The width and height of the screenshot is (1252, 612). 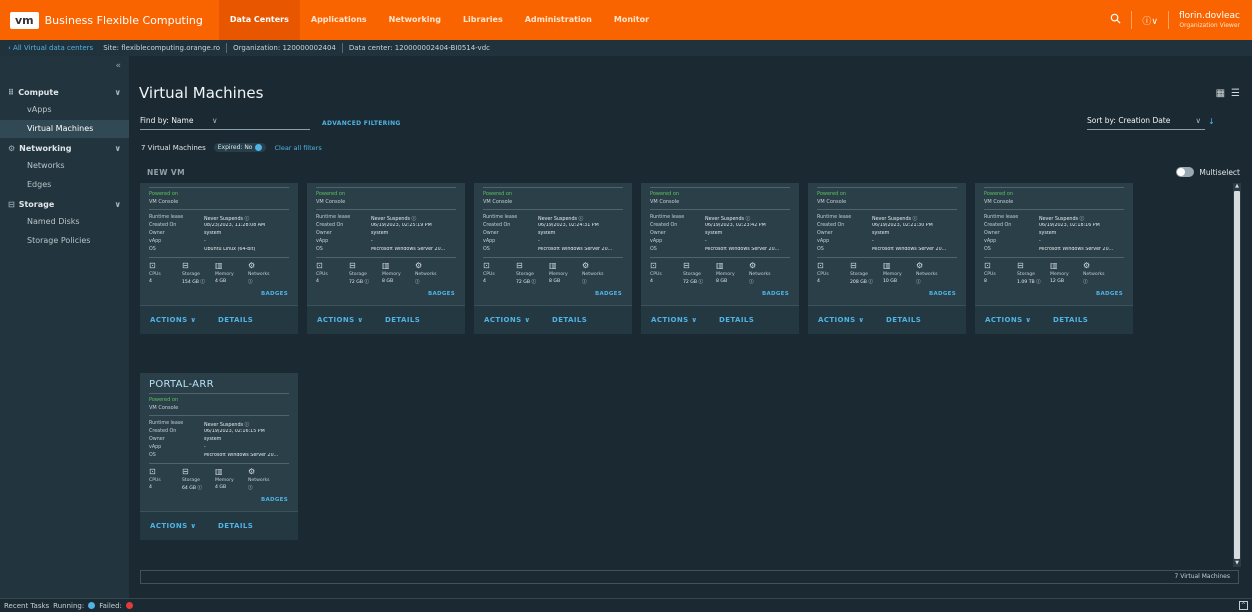 What do you see at coordinates (64, 185) in the screenshot?
I see `sidebar-item-edges: Edges` at bounding box center [64, 185].